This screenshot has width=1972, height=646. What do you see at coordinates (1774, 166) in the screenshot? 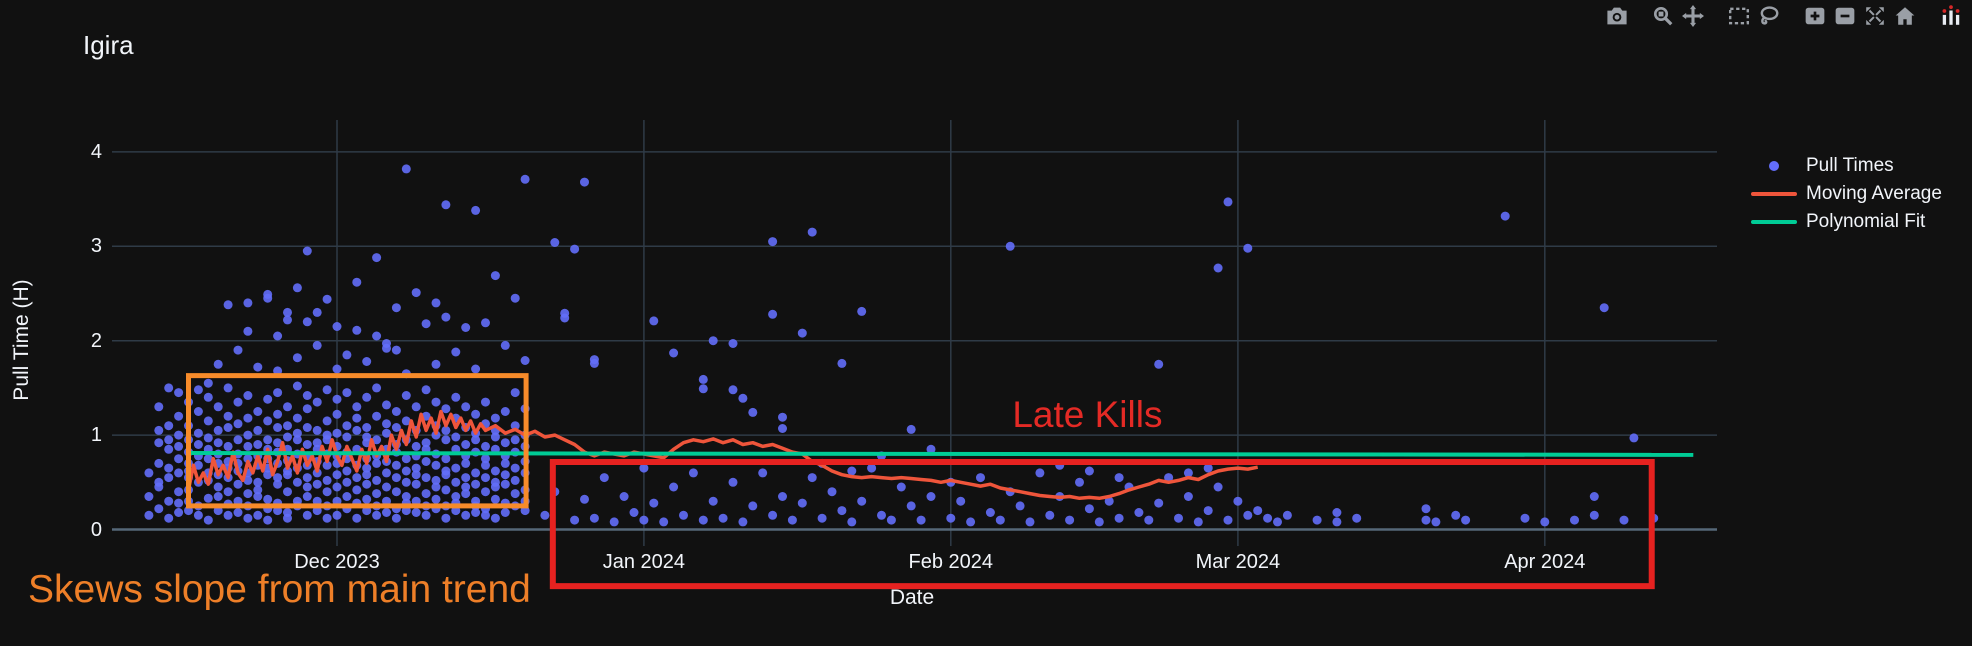
I see `legend-marker-swatch` at bounding box center [1774, 166].